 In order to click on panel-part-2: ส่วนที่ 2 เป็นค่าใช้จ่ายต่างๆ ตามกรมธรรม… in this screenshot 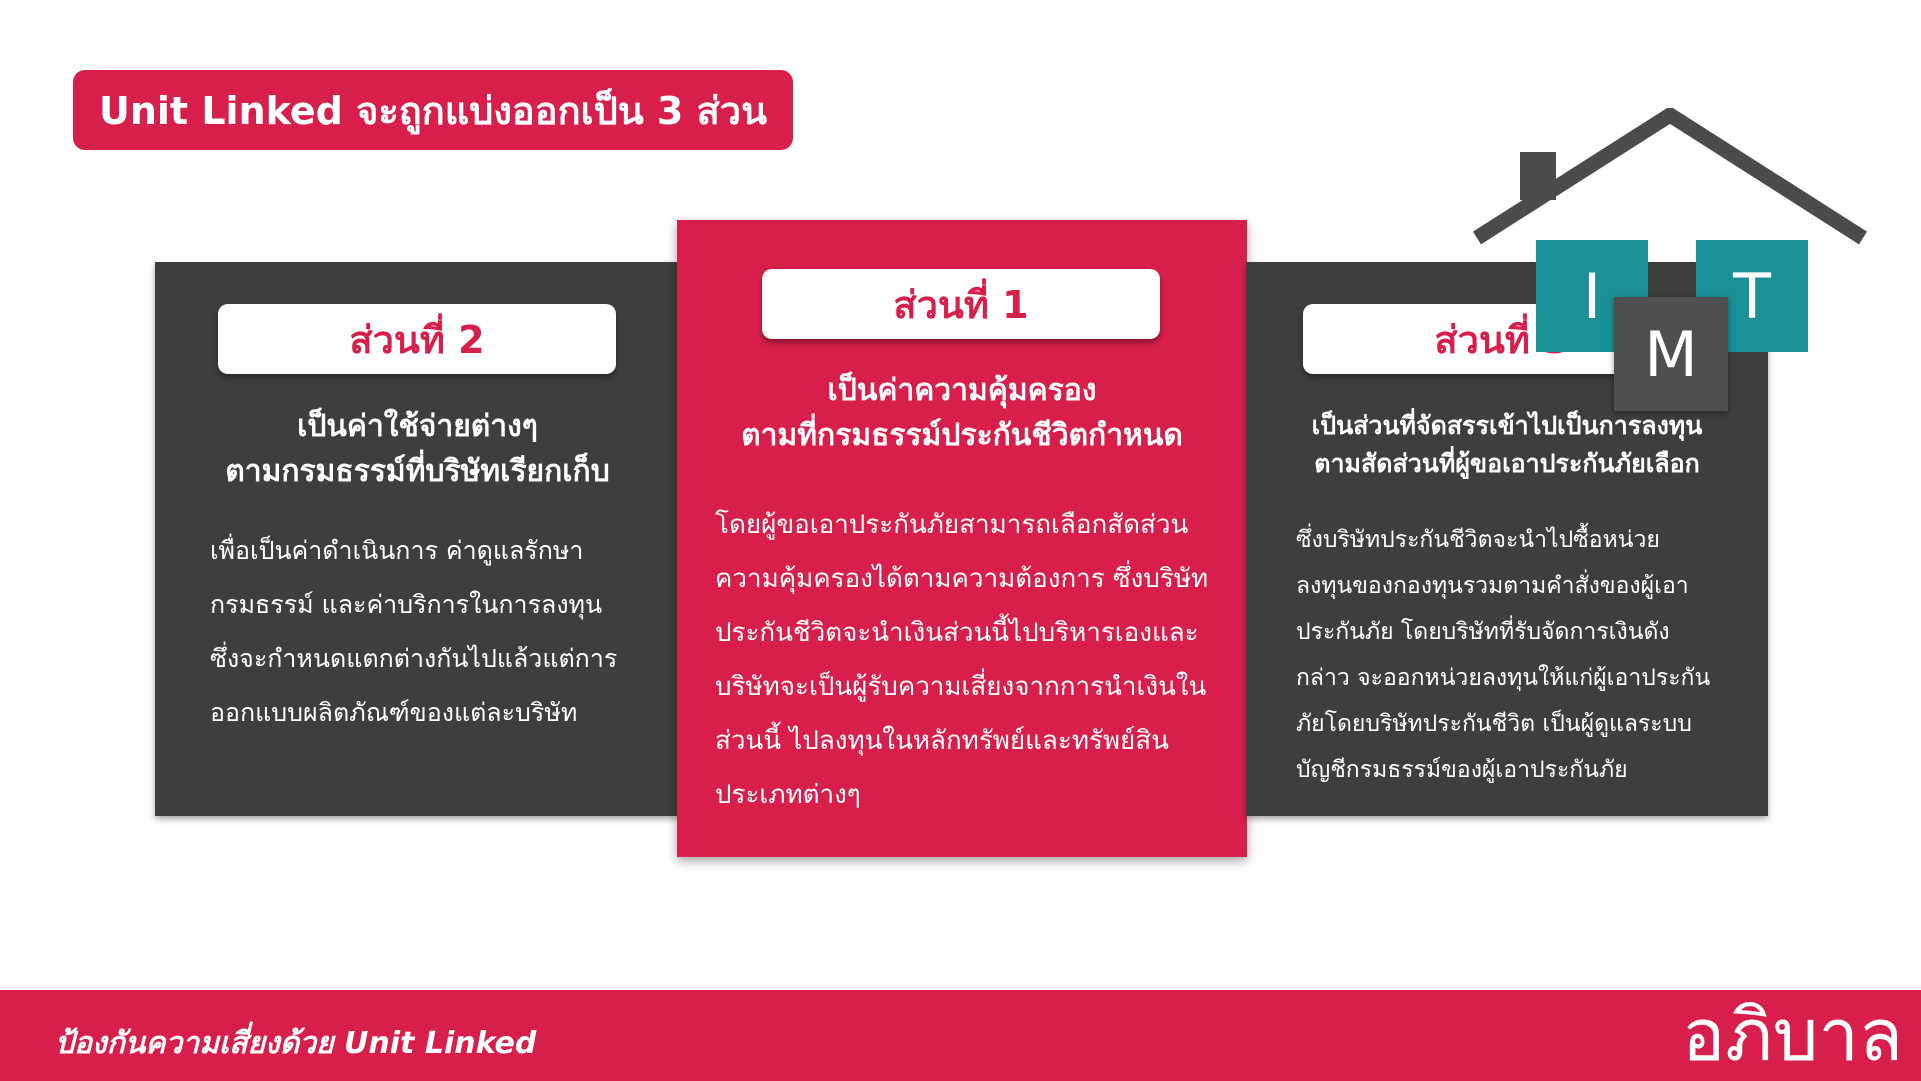, I will do `click(417, 539)`.